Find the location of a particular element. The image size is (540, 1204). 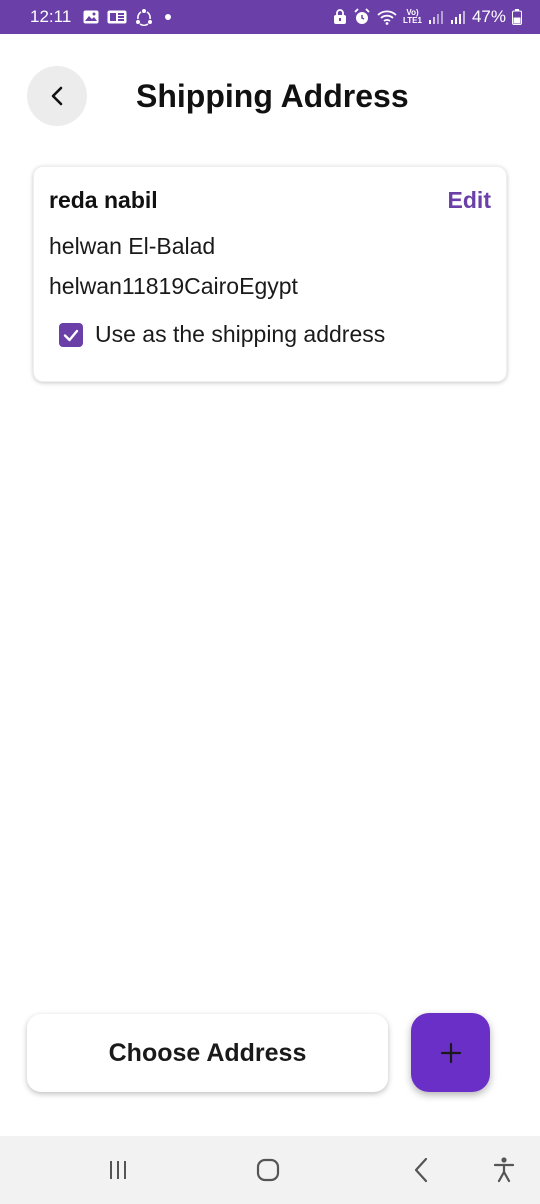

use-as-shipping-label: Use as the shipping address is located at coordinates (240, 334).